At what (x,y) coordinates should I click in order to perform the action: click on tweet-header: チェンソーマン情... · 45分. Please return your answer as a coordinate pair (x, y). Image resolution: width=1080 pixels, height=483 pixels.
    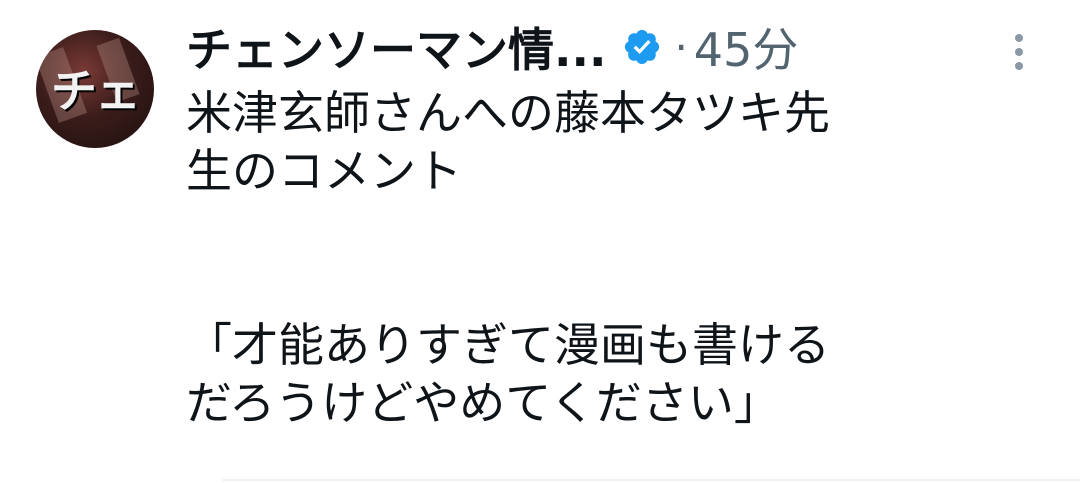
    Looking at the image, I should click on (492, 47).